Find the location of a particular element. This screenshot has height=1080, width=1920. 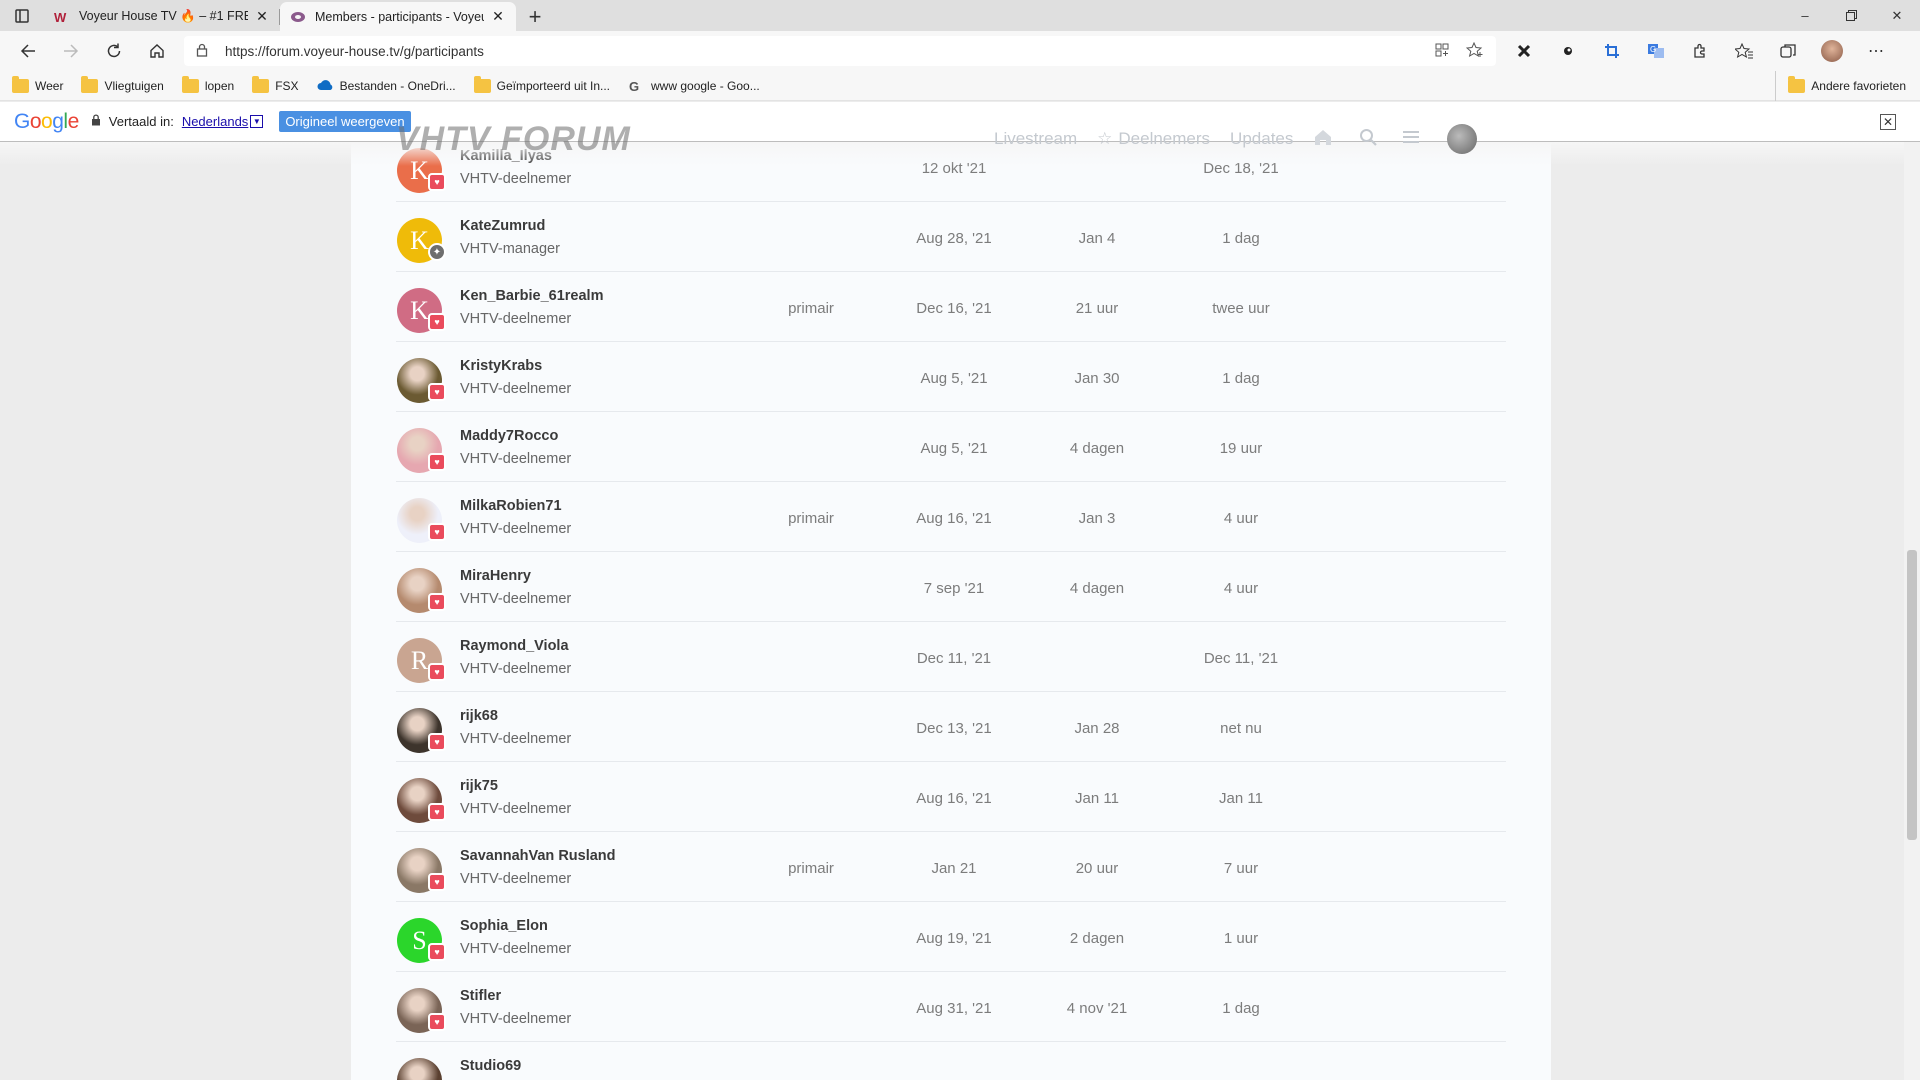

chevron-down-icon: ▼ is located at coordinates (257, 121).